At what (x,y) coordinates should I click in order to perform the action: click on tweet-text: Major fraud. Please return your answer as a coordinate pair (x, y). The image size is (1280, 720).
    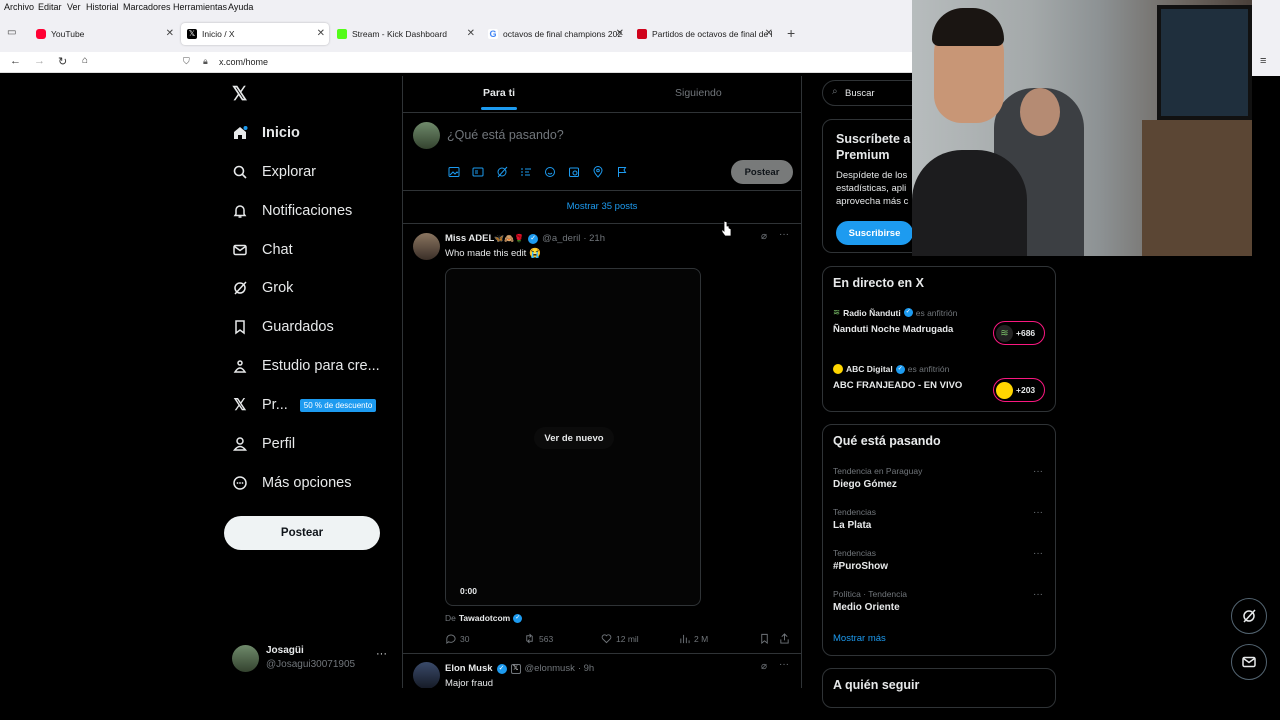
    Looking at the image, I should click on (469, 683).